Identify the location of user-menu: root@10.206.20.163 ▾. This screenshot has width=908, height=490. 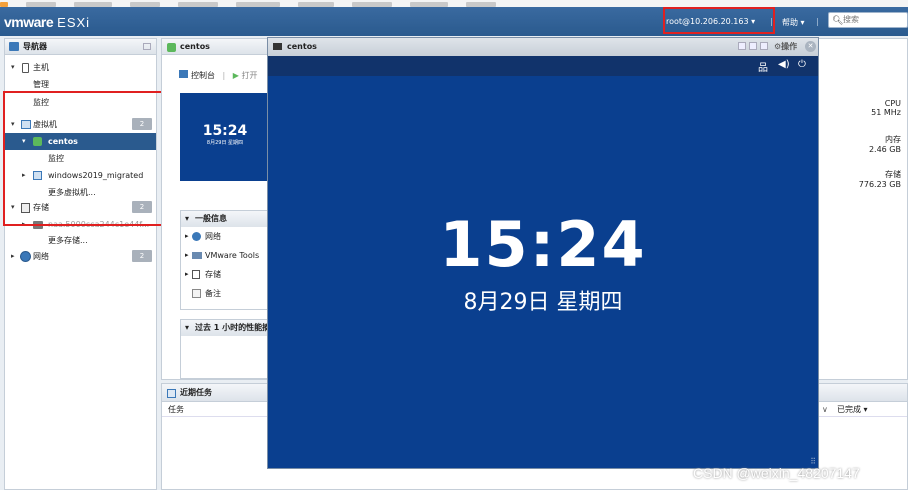
(710, 21).